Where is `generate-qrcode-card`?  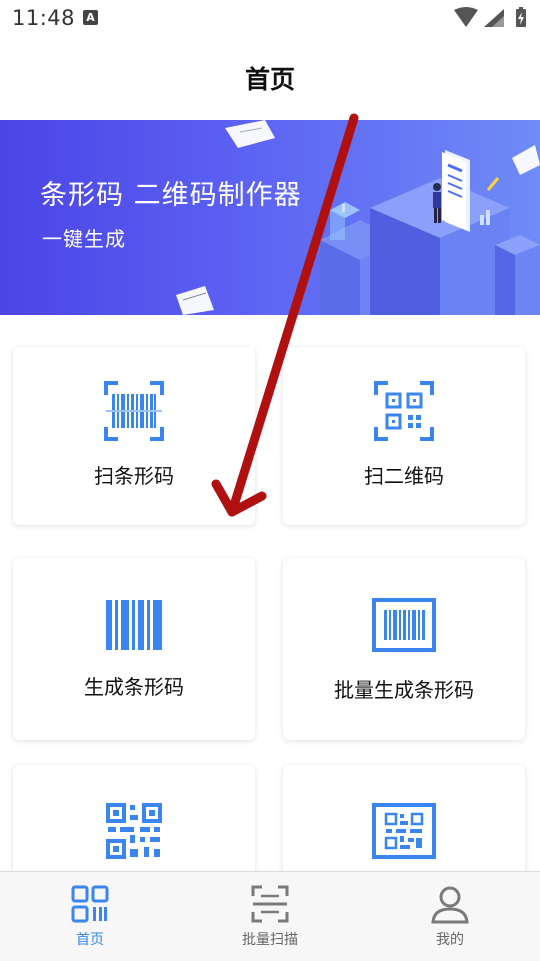 generate-qrcode-card is located at coordinates (134, 818).